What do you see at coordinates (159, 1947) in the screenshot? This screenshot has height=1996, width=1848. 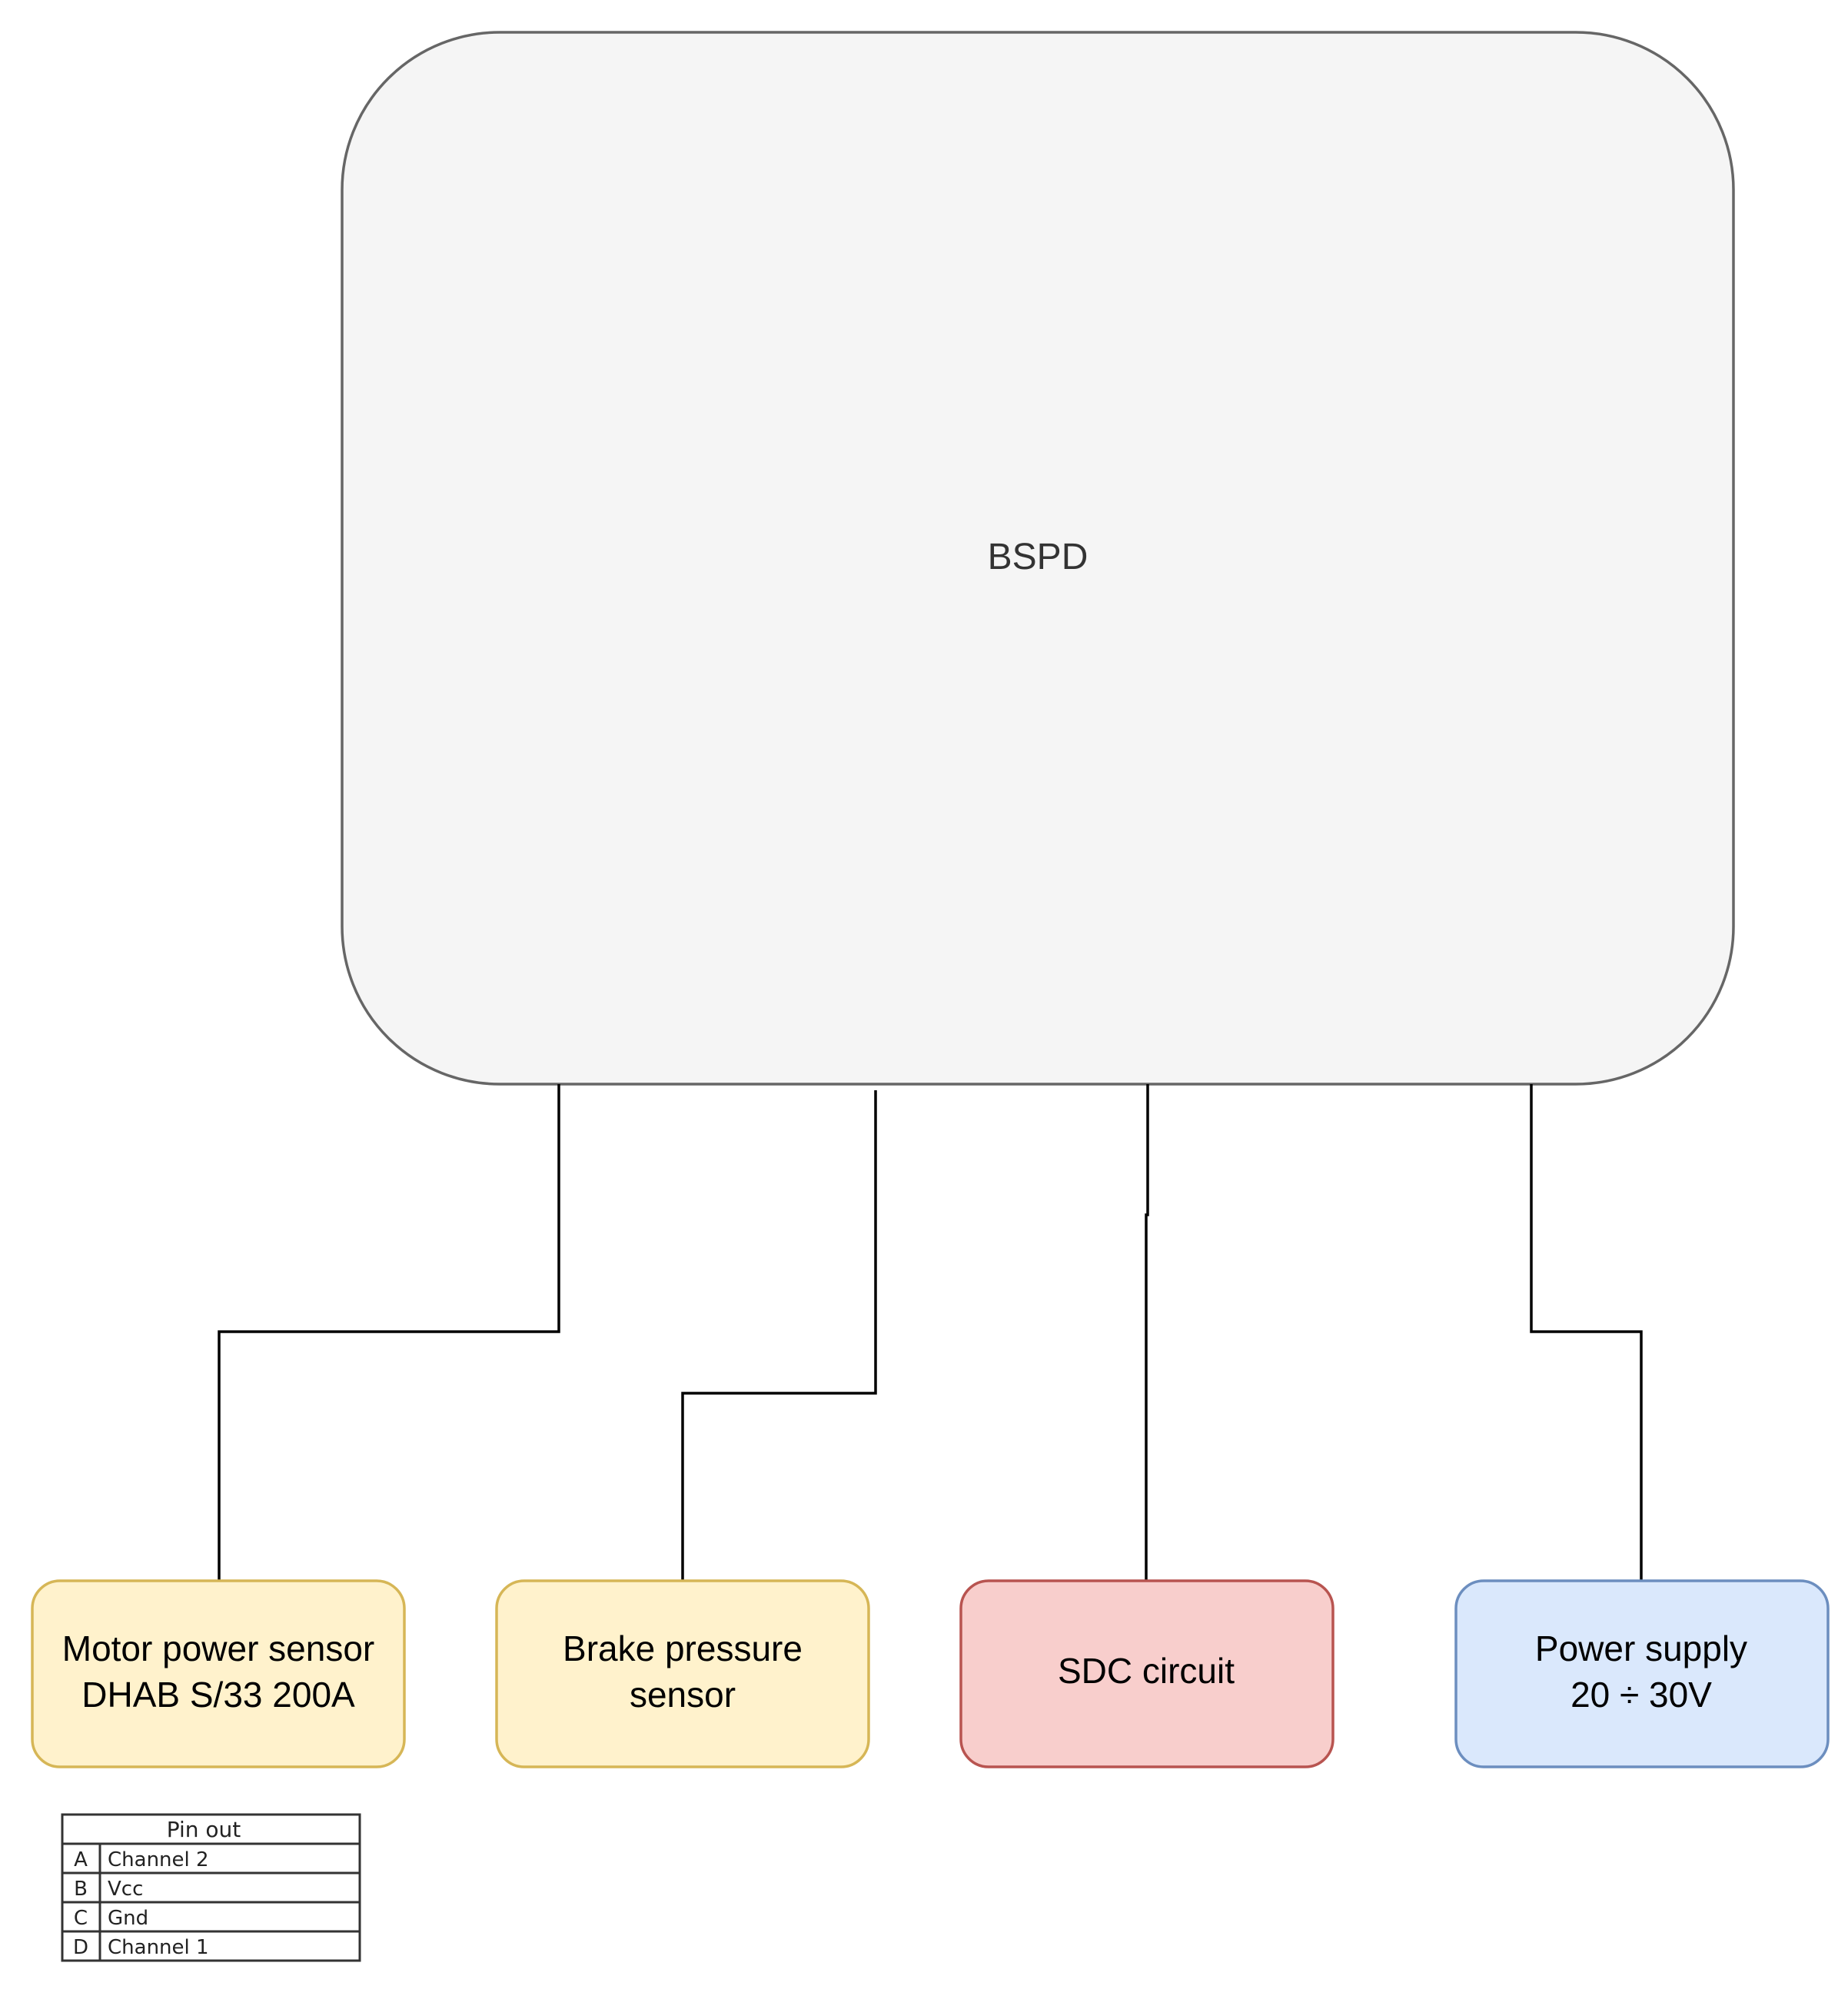 I see `pinout-signal-d: Channel 1` at bounding box center [159, 1947].